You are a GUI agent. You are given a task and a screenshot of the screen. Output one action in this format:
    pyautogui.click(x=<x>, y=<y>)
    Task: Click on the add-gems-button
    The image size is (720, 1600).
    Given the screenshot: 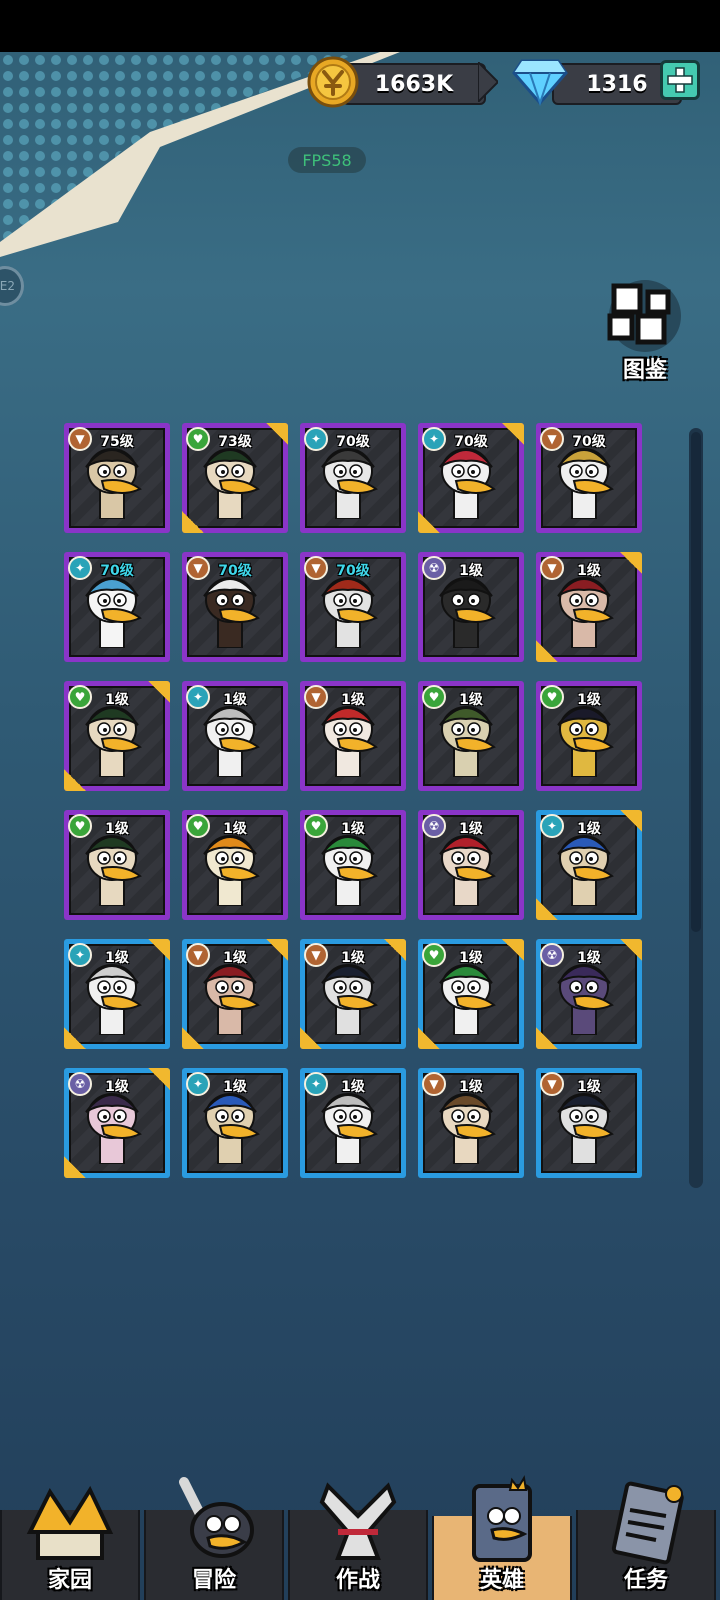 What is the action you would take?
    pyautogui.click(x=680, y=80)
    